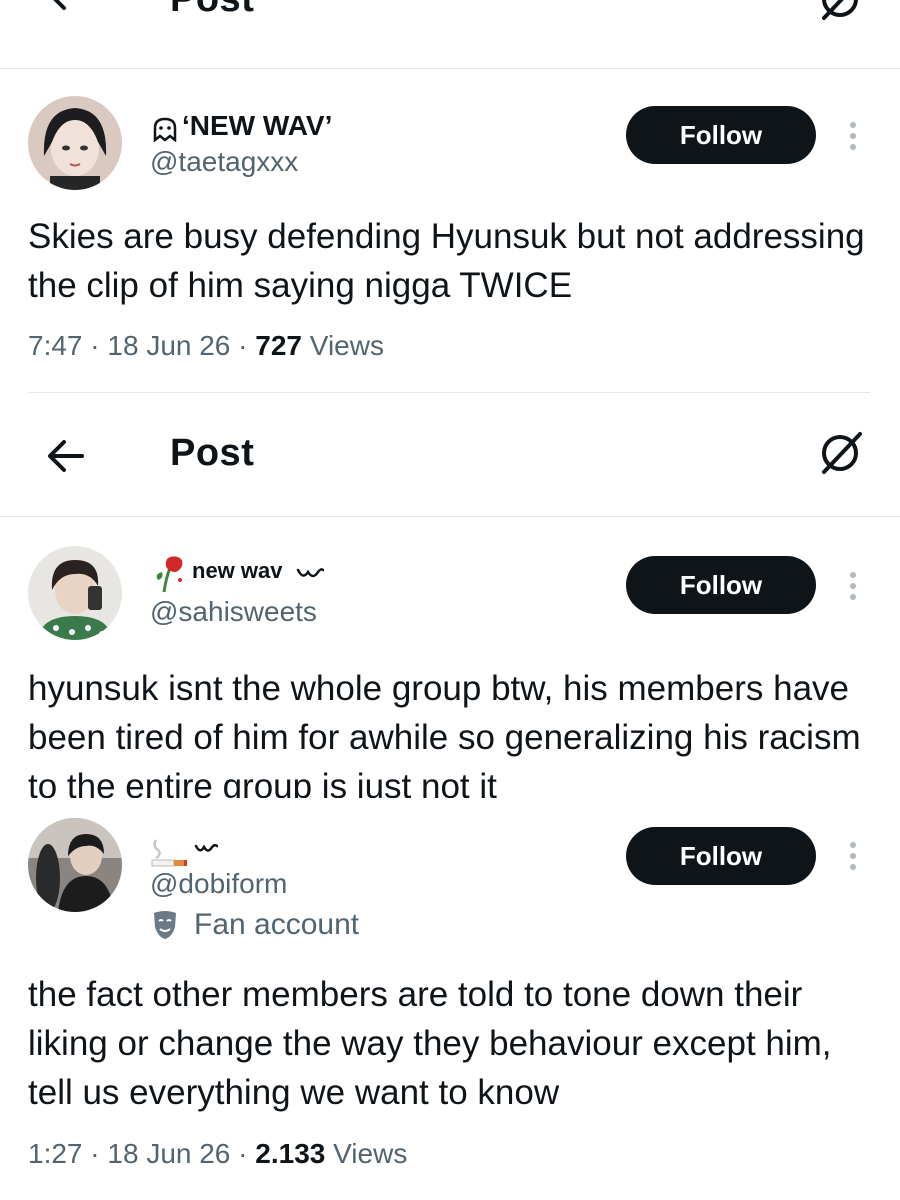  I want to click on fan-account-badge: Fan account, so click(254, 925).